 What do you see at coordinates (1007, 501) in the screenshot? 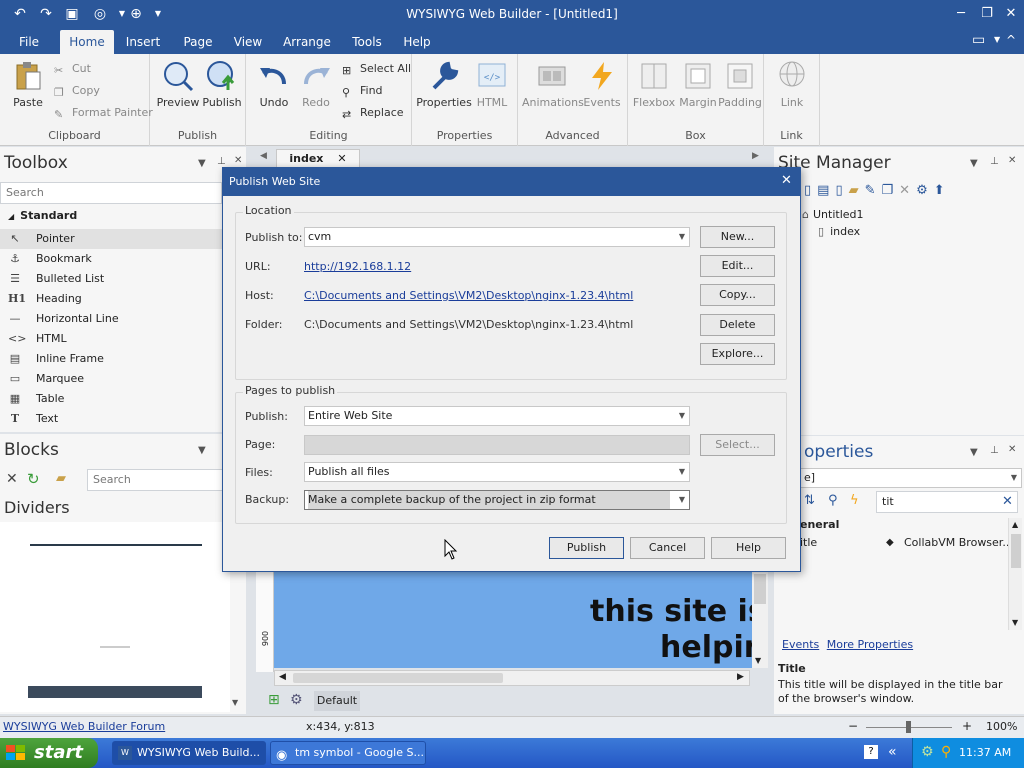
I see `clear-search-icon: ✕` at bounding box center [1007, 501].